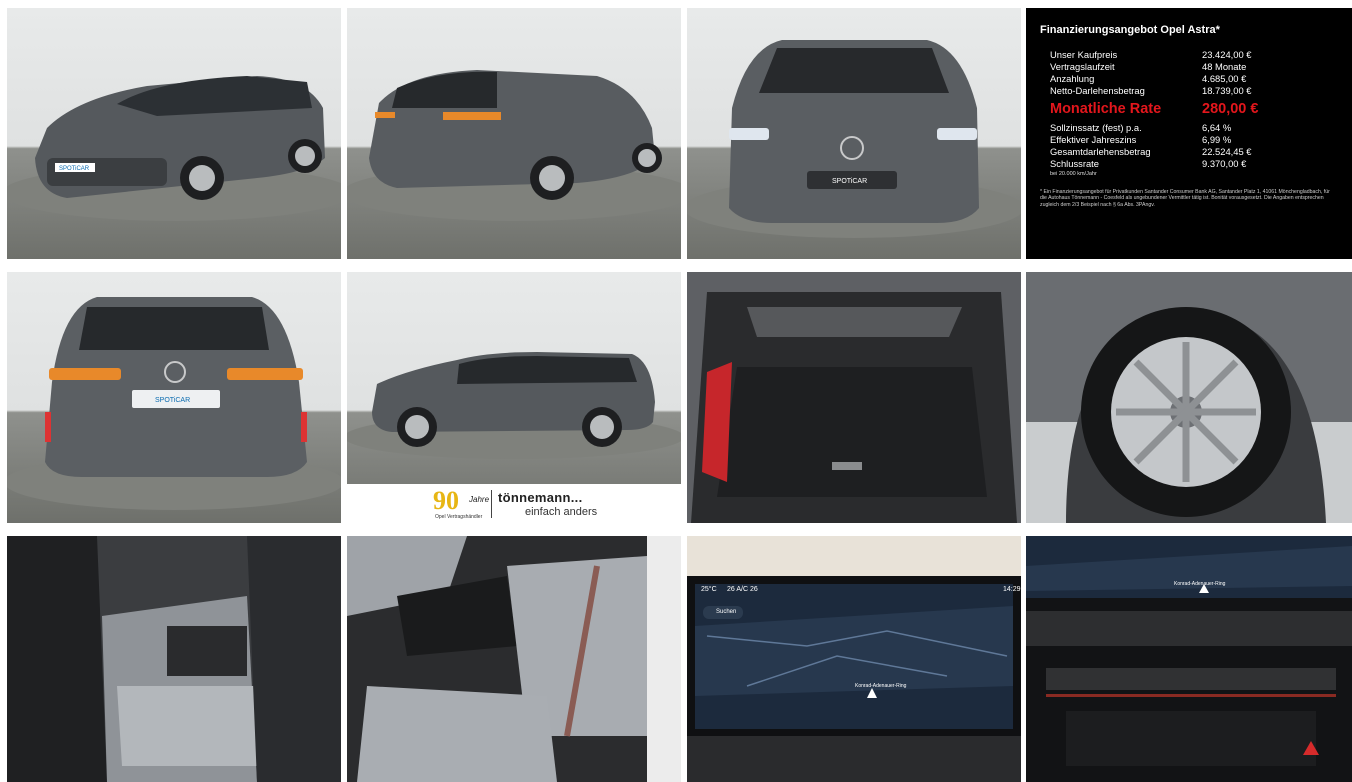  What do you see at coordinates (1151, 151) in the screenshot?
I see `financing-row: Gesamtdarlehensbetrag 22.524,45 €` at bounding box center [1151, 151].